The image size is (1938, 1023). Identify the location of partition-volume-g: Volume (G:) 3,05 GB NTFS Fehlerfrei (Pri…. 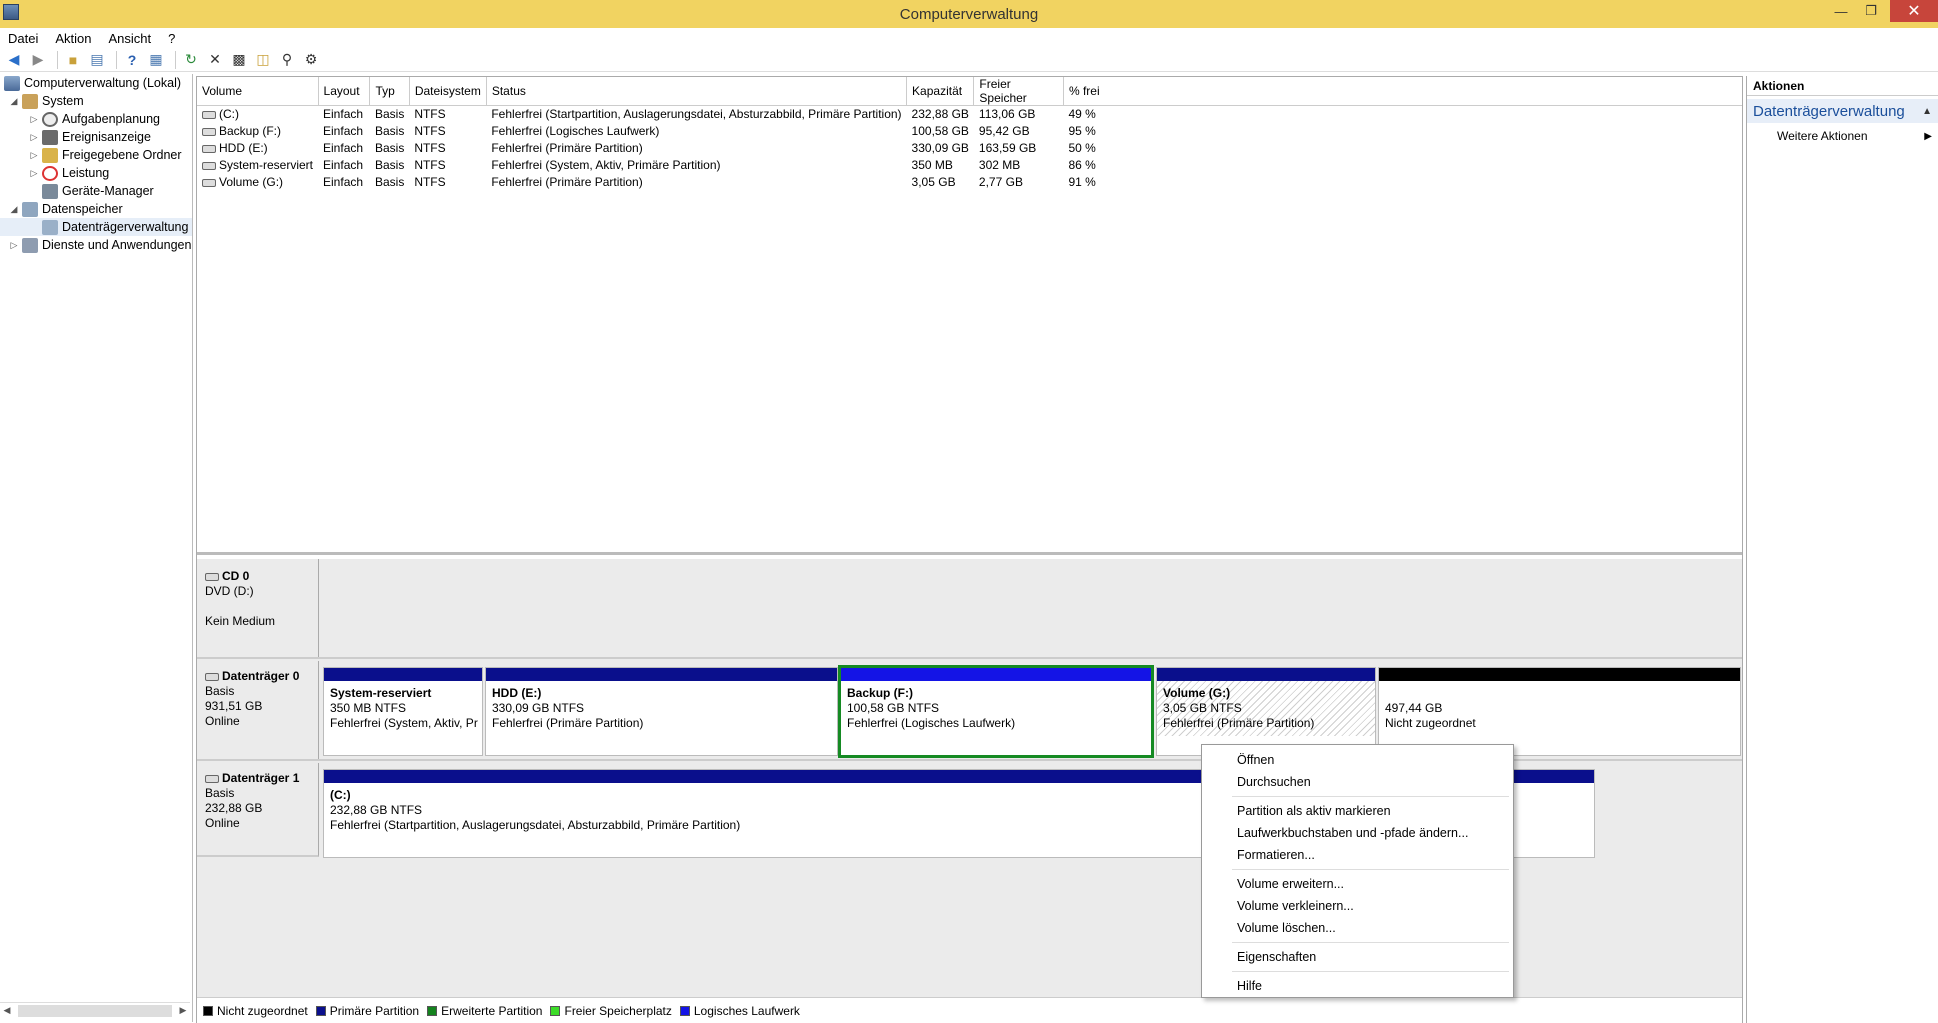
(1266, 711).